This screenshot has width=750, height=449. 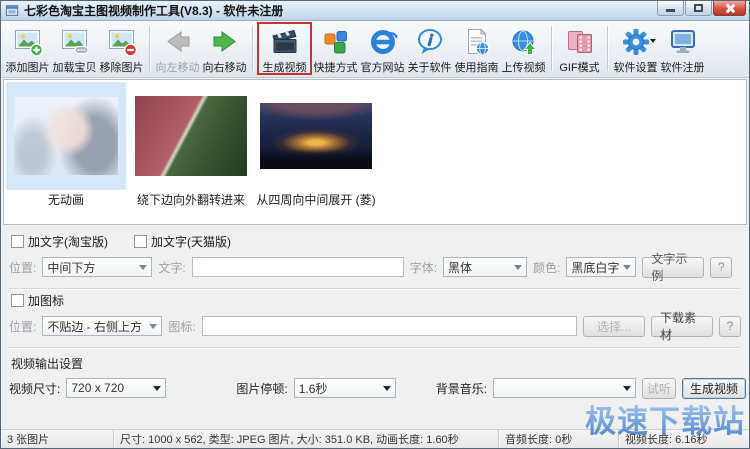 I want to click on toolbar-about: 关于软件, so click(x=429, y=48).